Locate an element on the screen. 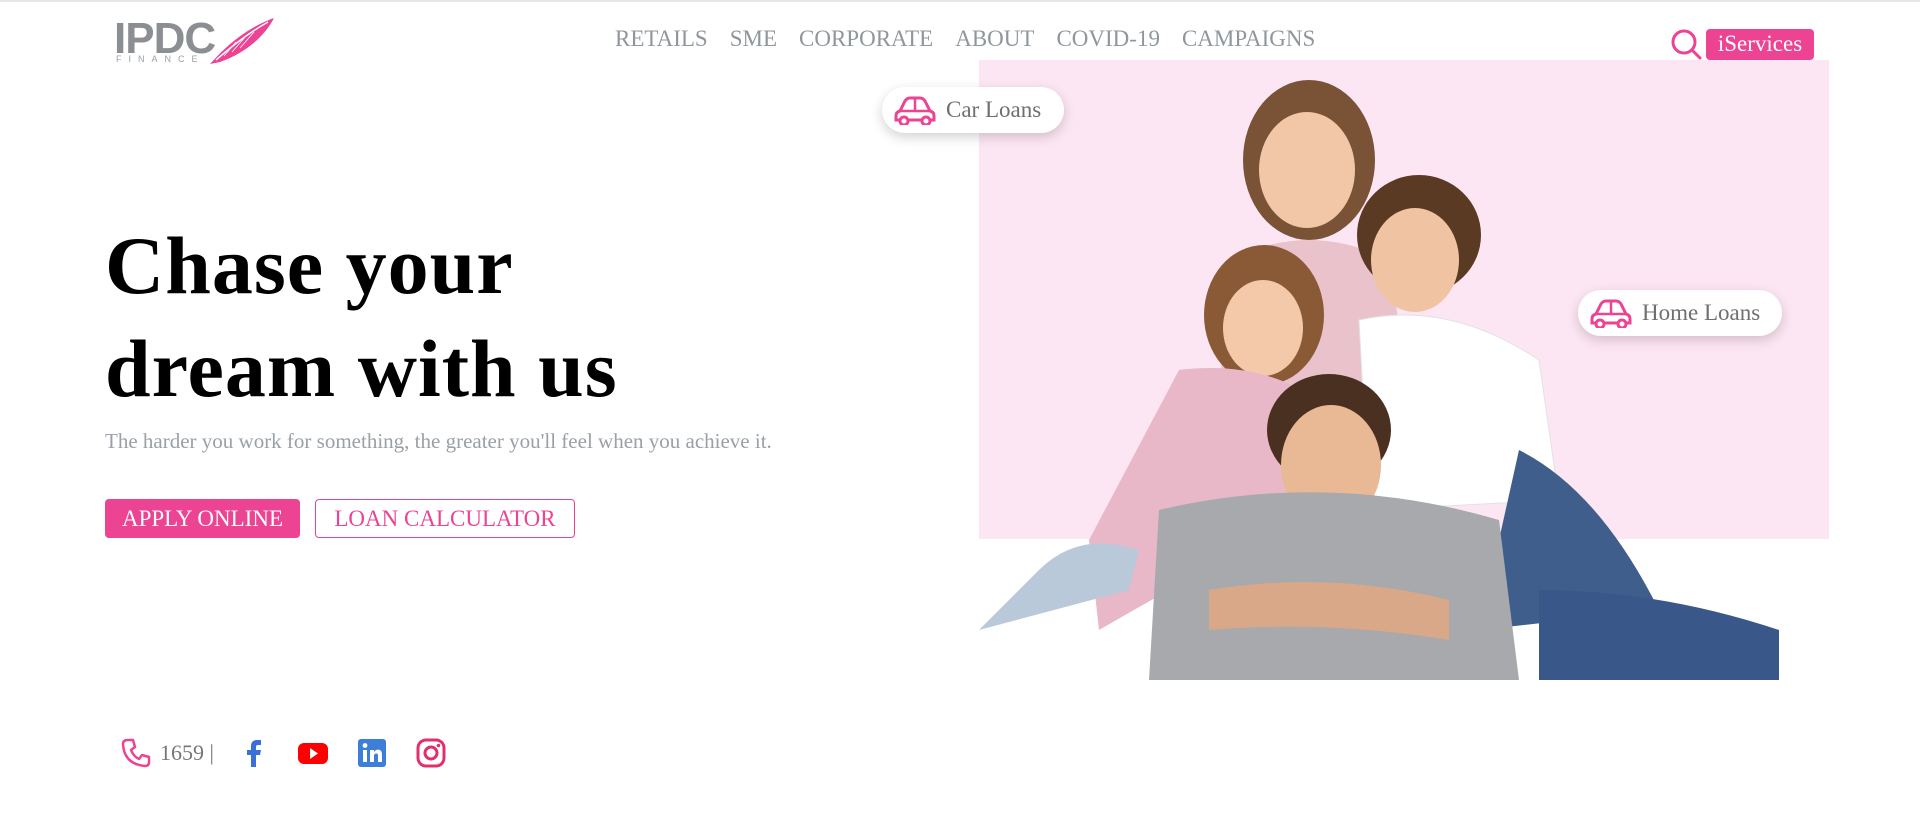 Image resolution: width=1920 pixels, height=825 pixels. hero-title-line2: dream with us is located at coordinates (361, 368).